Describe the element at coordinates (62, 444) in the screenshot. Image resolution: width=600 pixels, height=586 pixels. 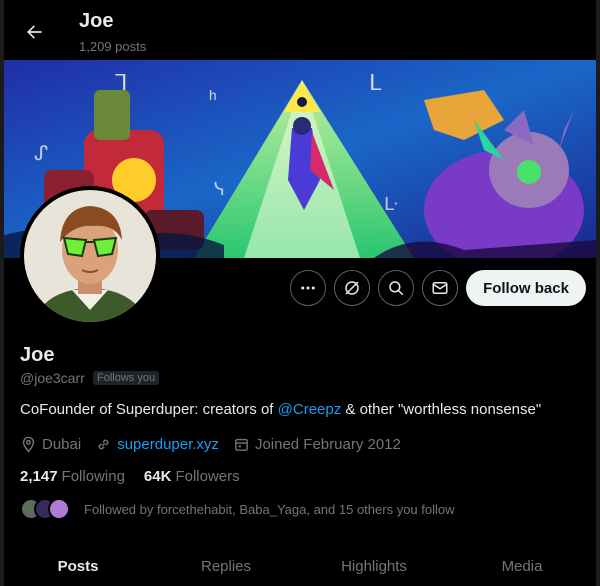
I see `location-text: Dubai` at that location.